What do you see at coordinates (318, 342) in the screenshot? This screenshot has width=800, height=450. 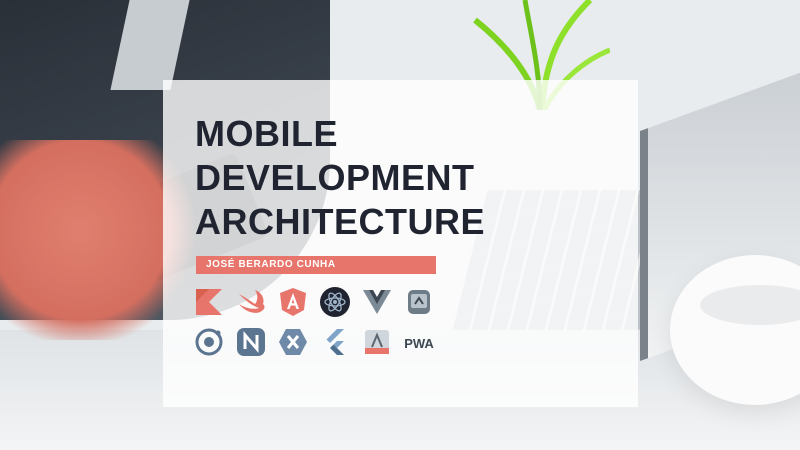 I see `icon-row-2: PWA` at bounding box center [318, 342].